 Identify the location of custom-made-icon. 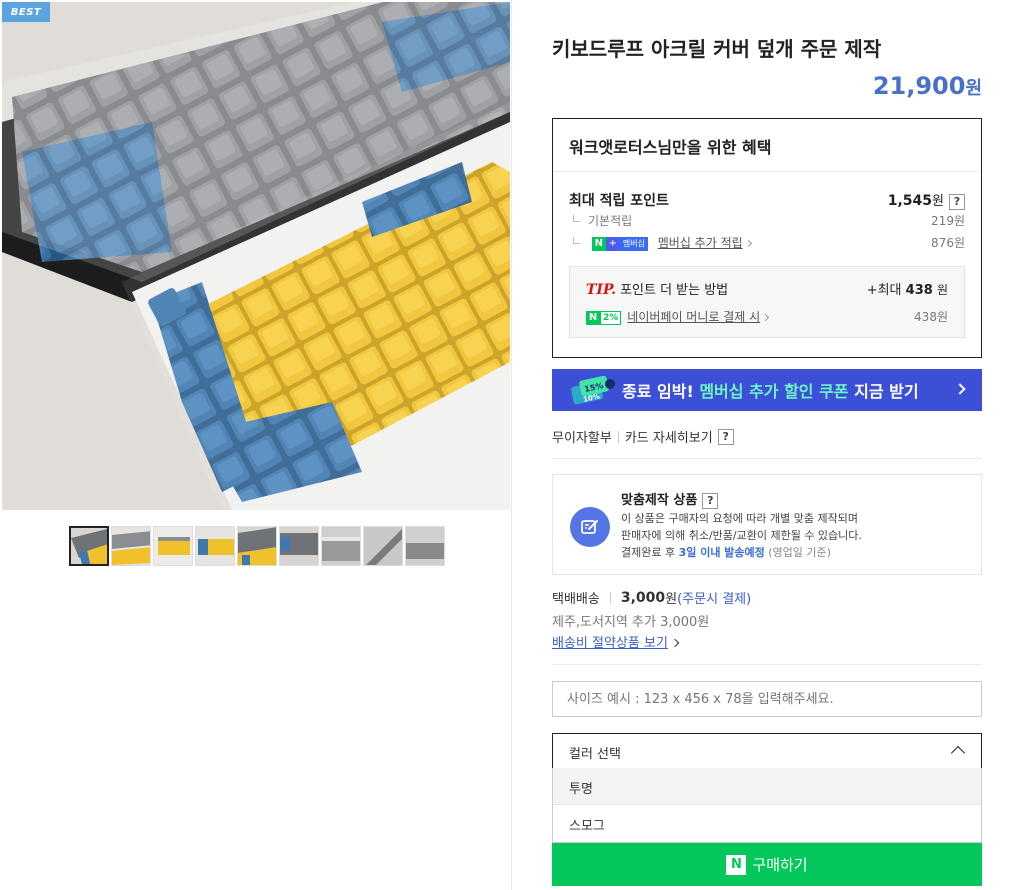
(590, 527).